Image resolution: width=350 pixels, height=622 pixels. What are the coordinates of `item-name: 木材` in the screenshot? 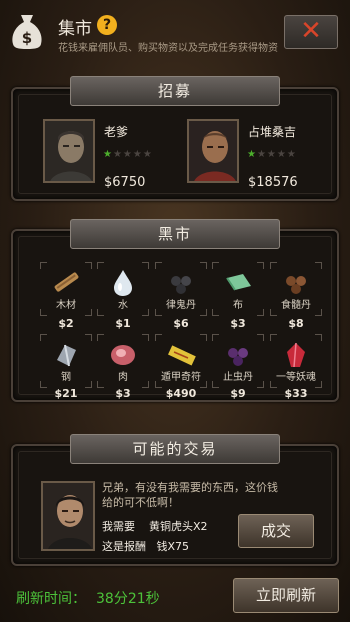 It's located at (66, 305).